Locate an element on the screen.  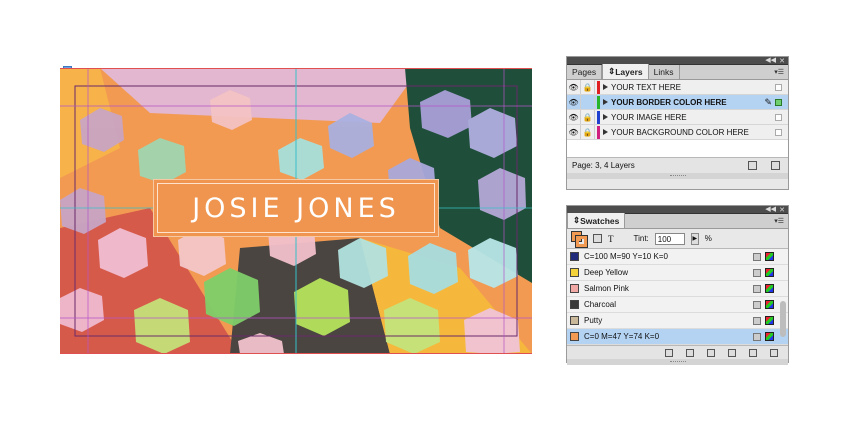
swatch-name: C=0 M=47 Y=74 K=0 is located at coordinates (622, 336).